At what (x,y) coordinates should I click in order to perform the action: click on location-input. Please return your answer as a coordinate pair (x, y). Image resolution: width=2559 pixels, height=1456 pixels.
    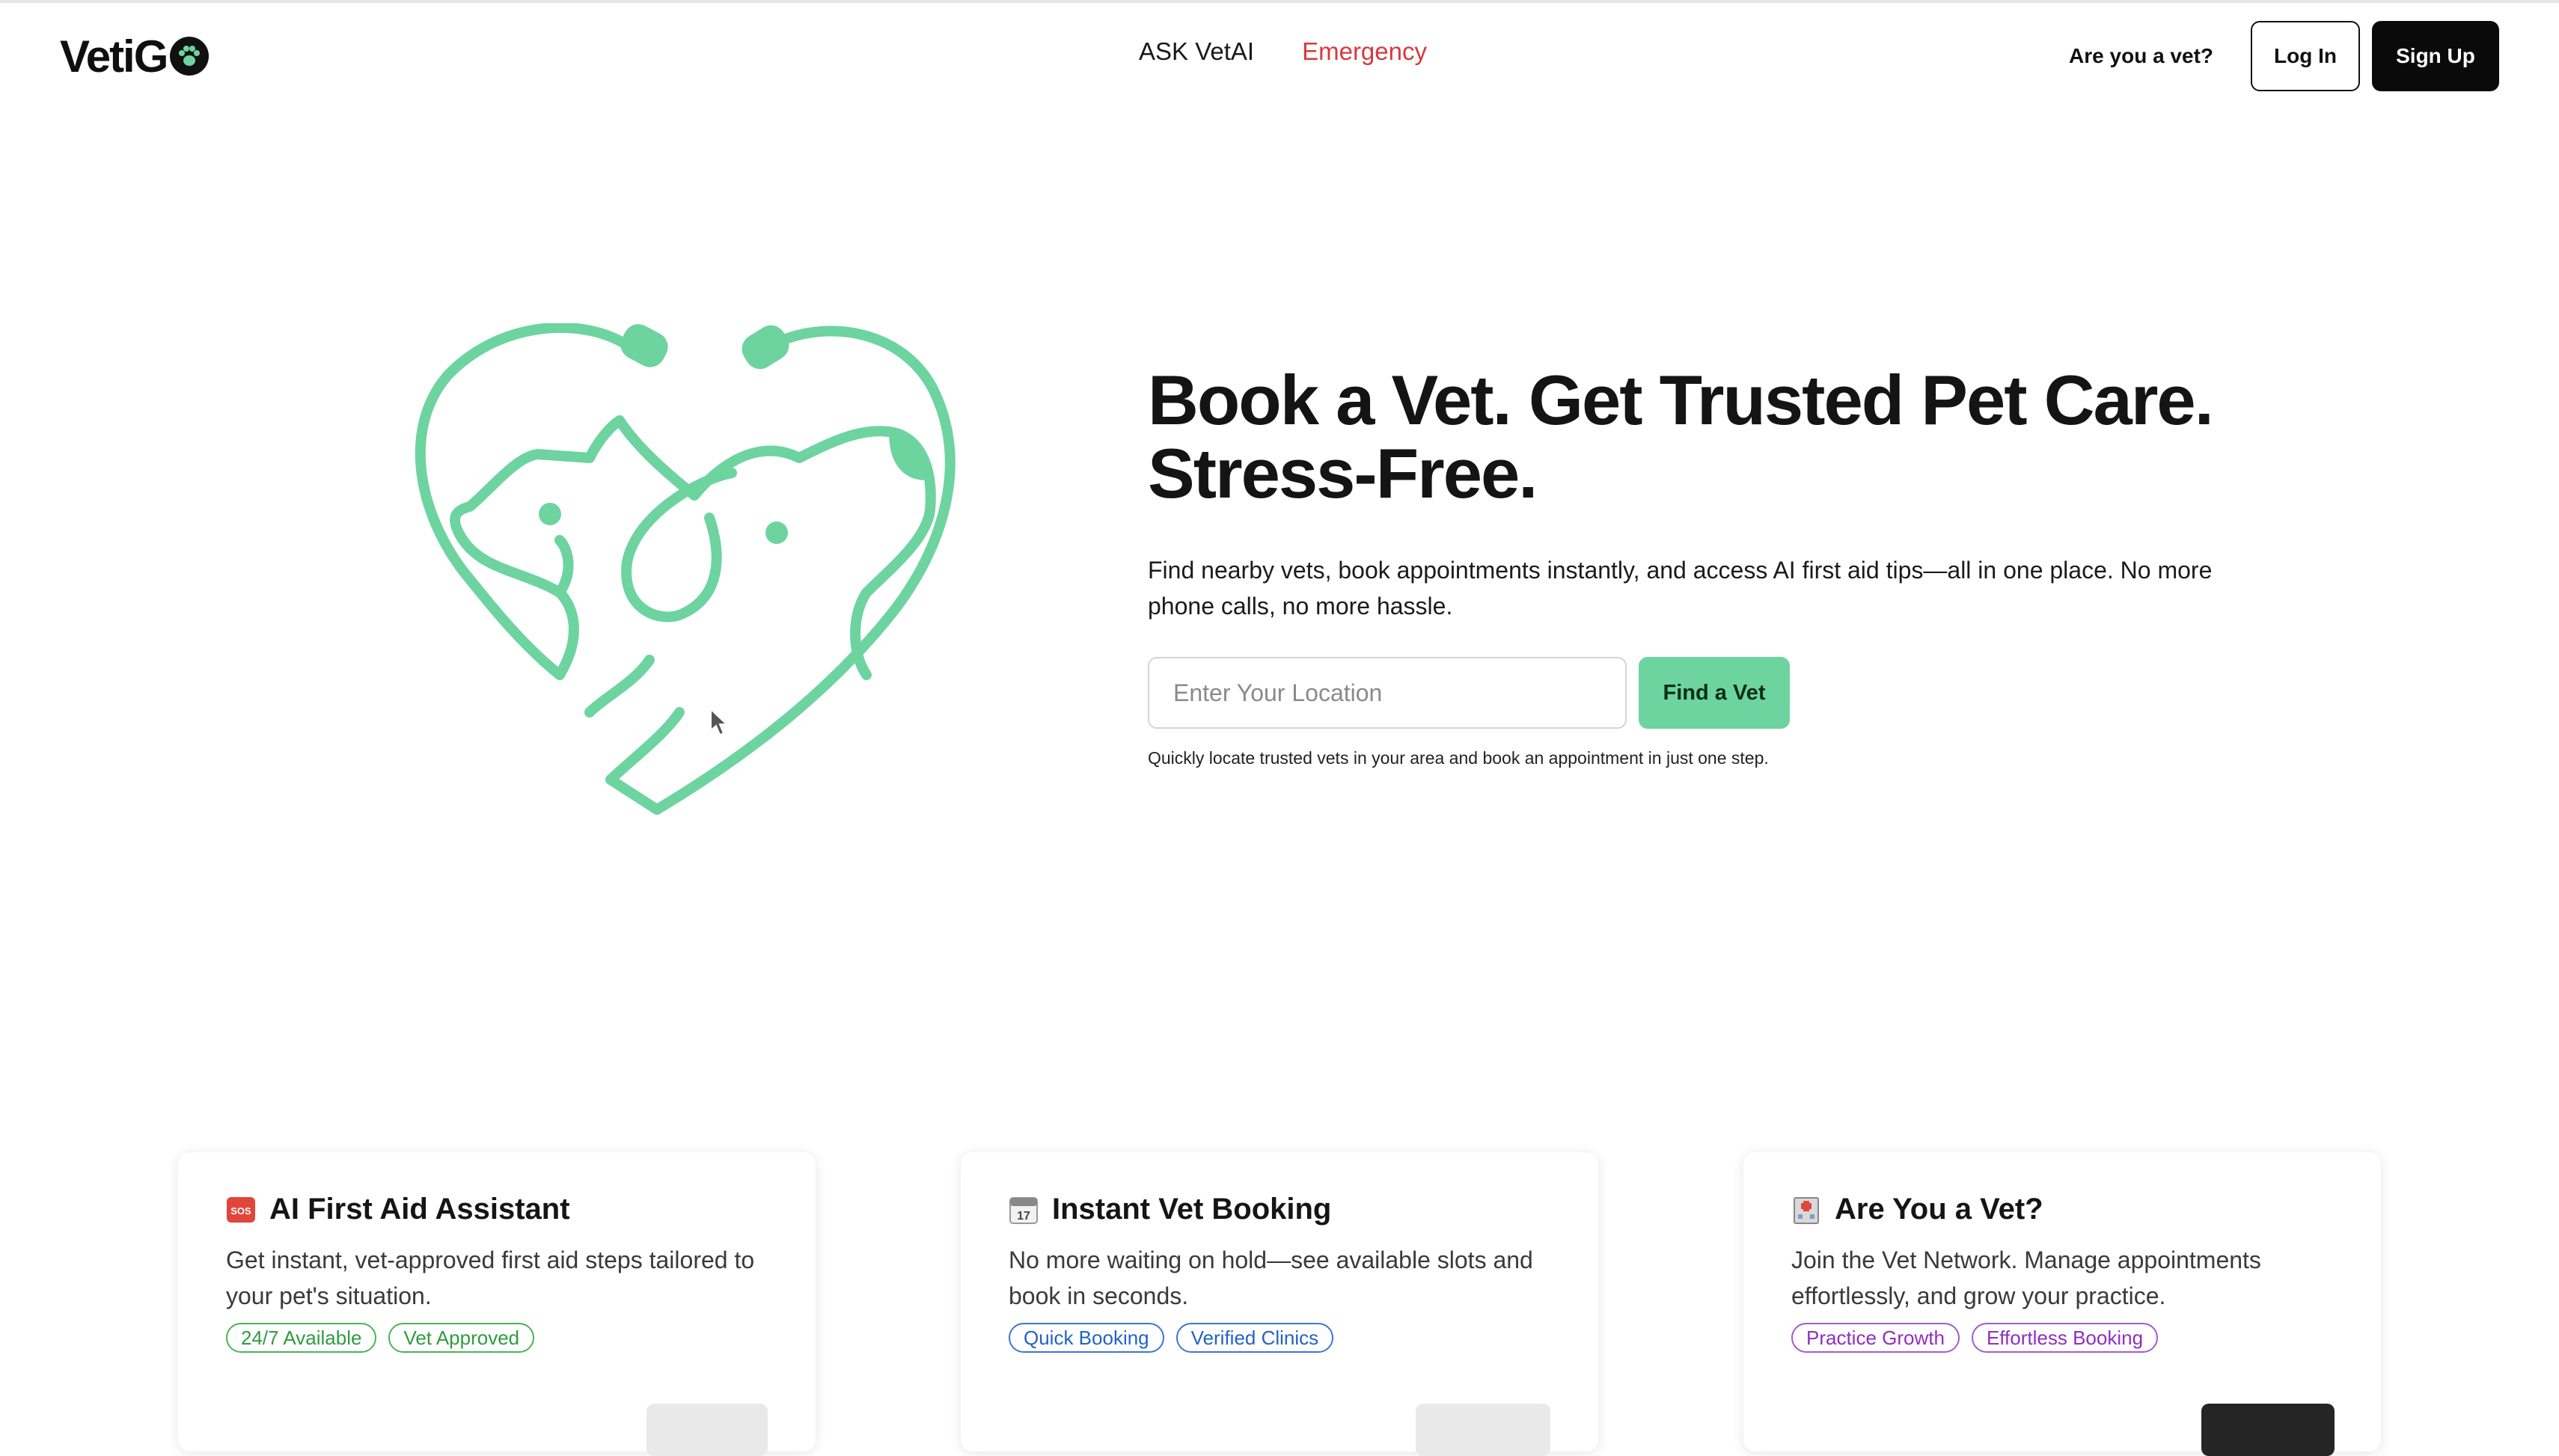
    Looking at the image, I should click on (1387, 693).